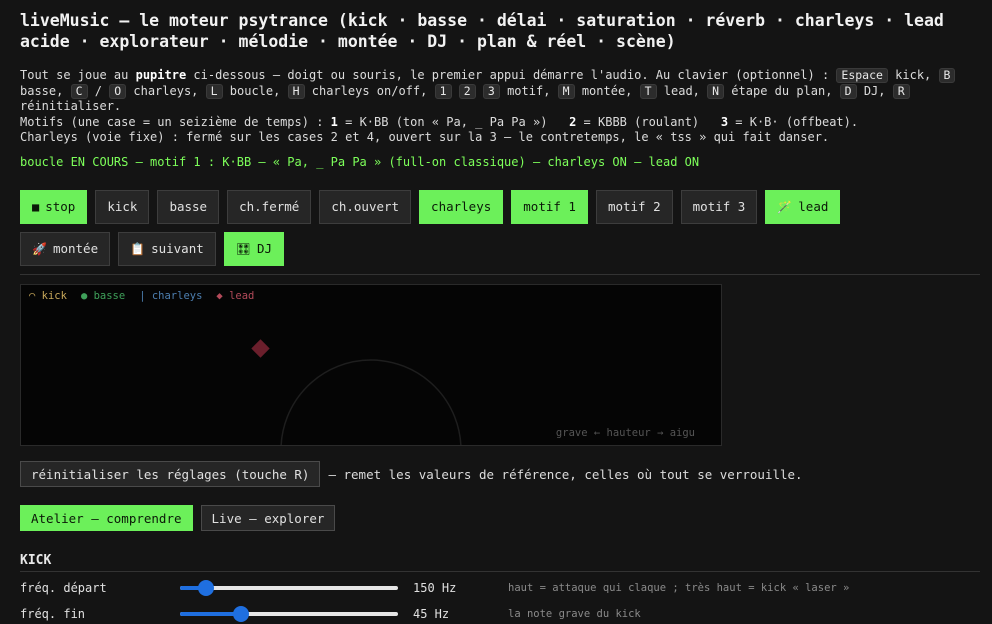 This screenshot has width=992, height=624. What do you see at coordinates (435, 588) in the screenshot?
I see `param-value: 150 Hz` at bounding box center [435, 588].